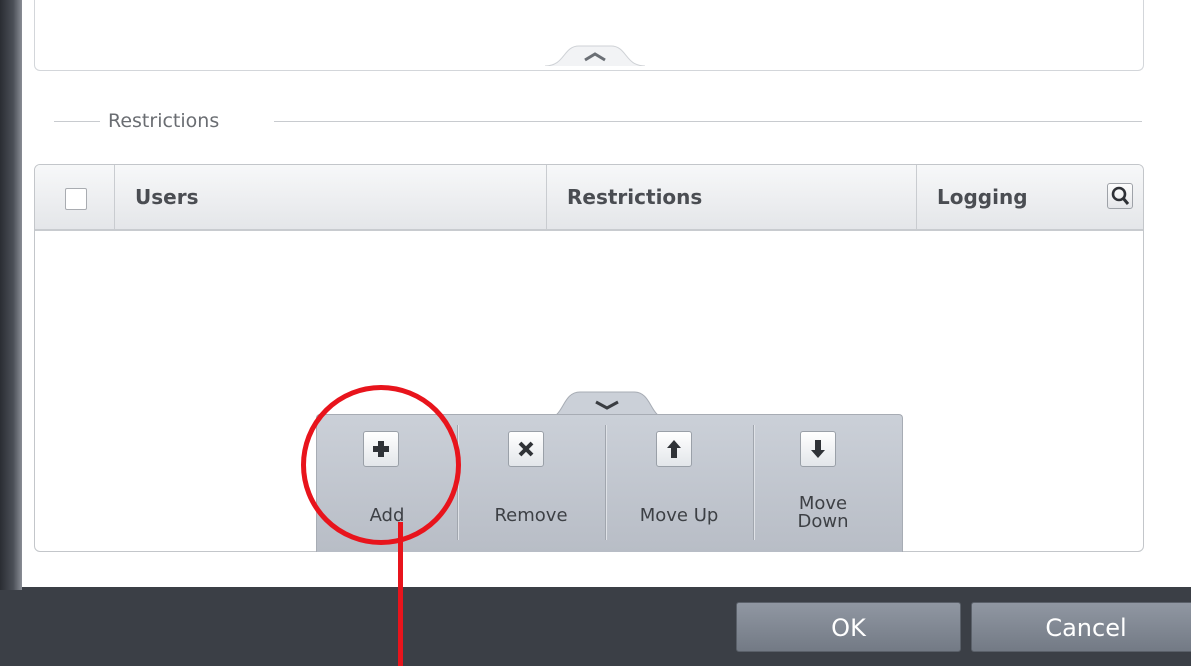 This screenshot has width=1191, height=666. Describe the element at coordinates (400, 594) in the screenshot. I see `callout-line` at that location.